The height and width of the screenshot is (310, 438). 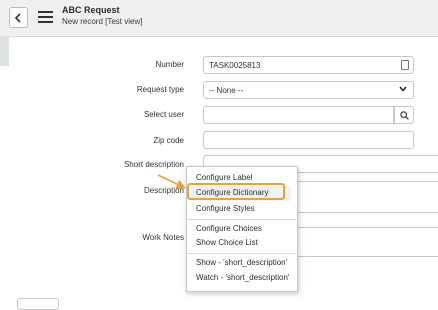 What do you see at coordinates (227, 242) in the screenshot?
I see `menu-item-show-choice-list: Show Choice List` at bounding box center [227, 242].